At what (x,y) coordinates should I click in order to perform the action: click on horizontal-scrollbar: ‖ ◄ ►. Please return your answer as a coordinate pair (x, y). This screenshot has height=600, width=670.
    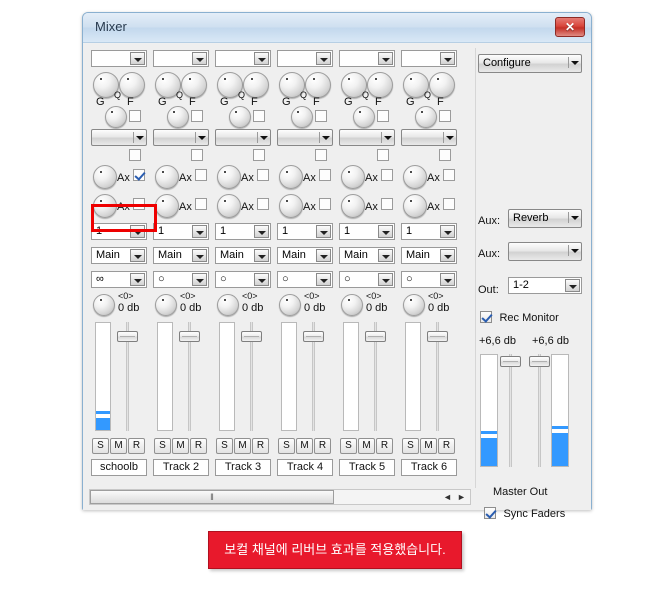
    Looking at the image, I should click on (280, 497).